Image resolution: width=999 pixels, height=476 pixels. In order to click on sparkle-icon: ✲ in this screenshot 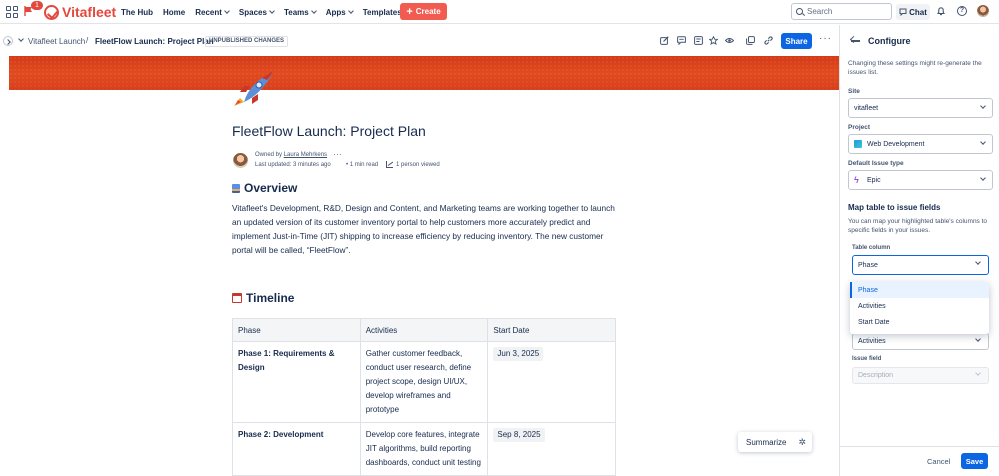, I will do `click(802, 442)`.